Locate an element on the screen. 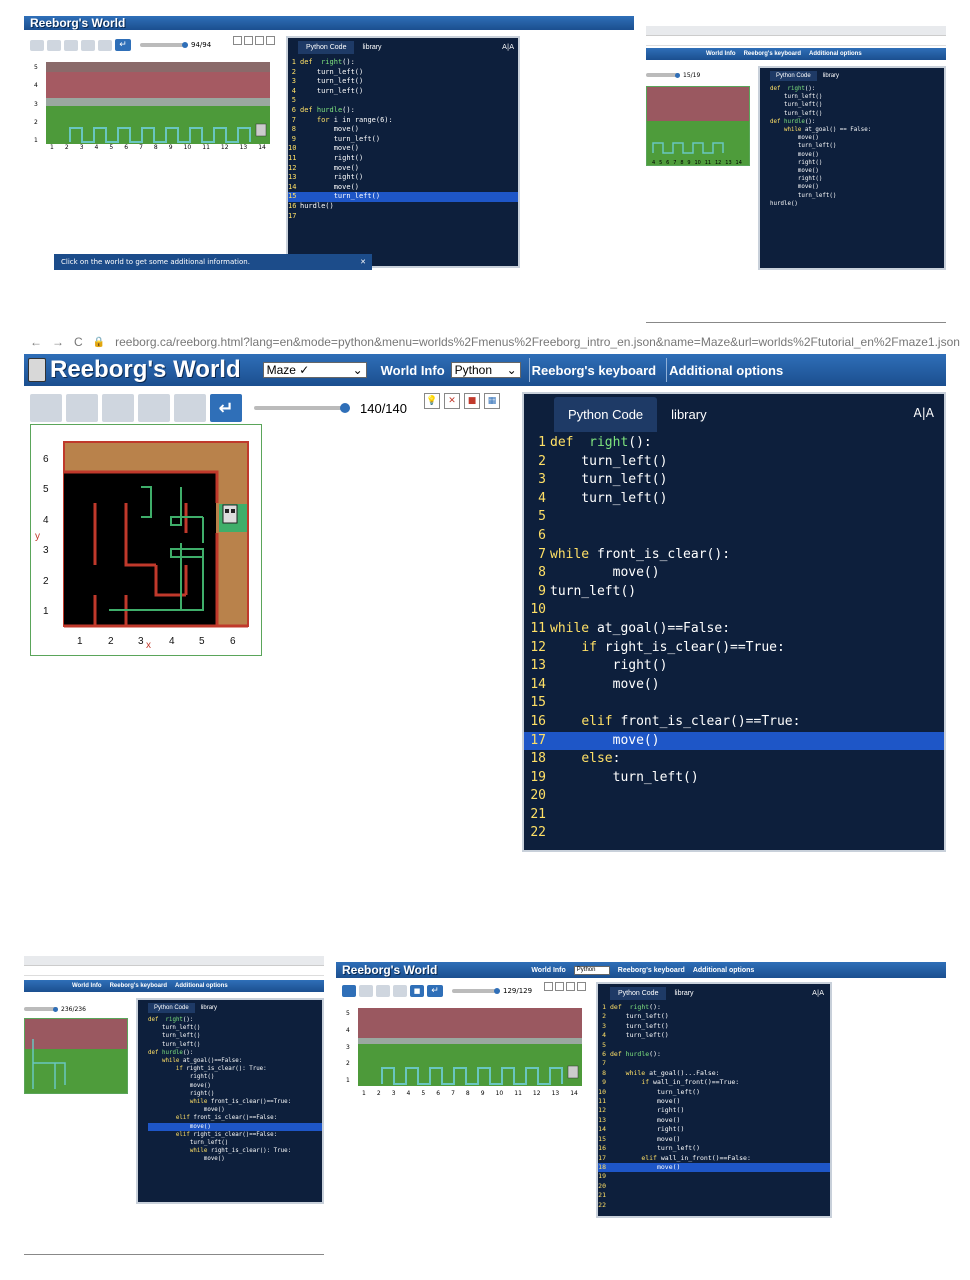  tl-tab-library: library is located at coordinates (371, 47).